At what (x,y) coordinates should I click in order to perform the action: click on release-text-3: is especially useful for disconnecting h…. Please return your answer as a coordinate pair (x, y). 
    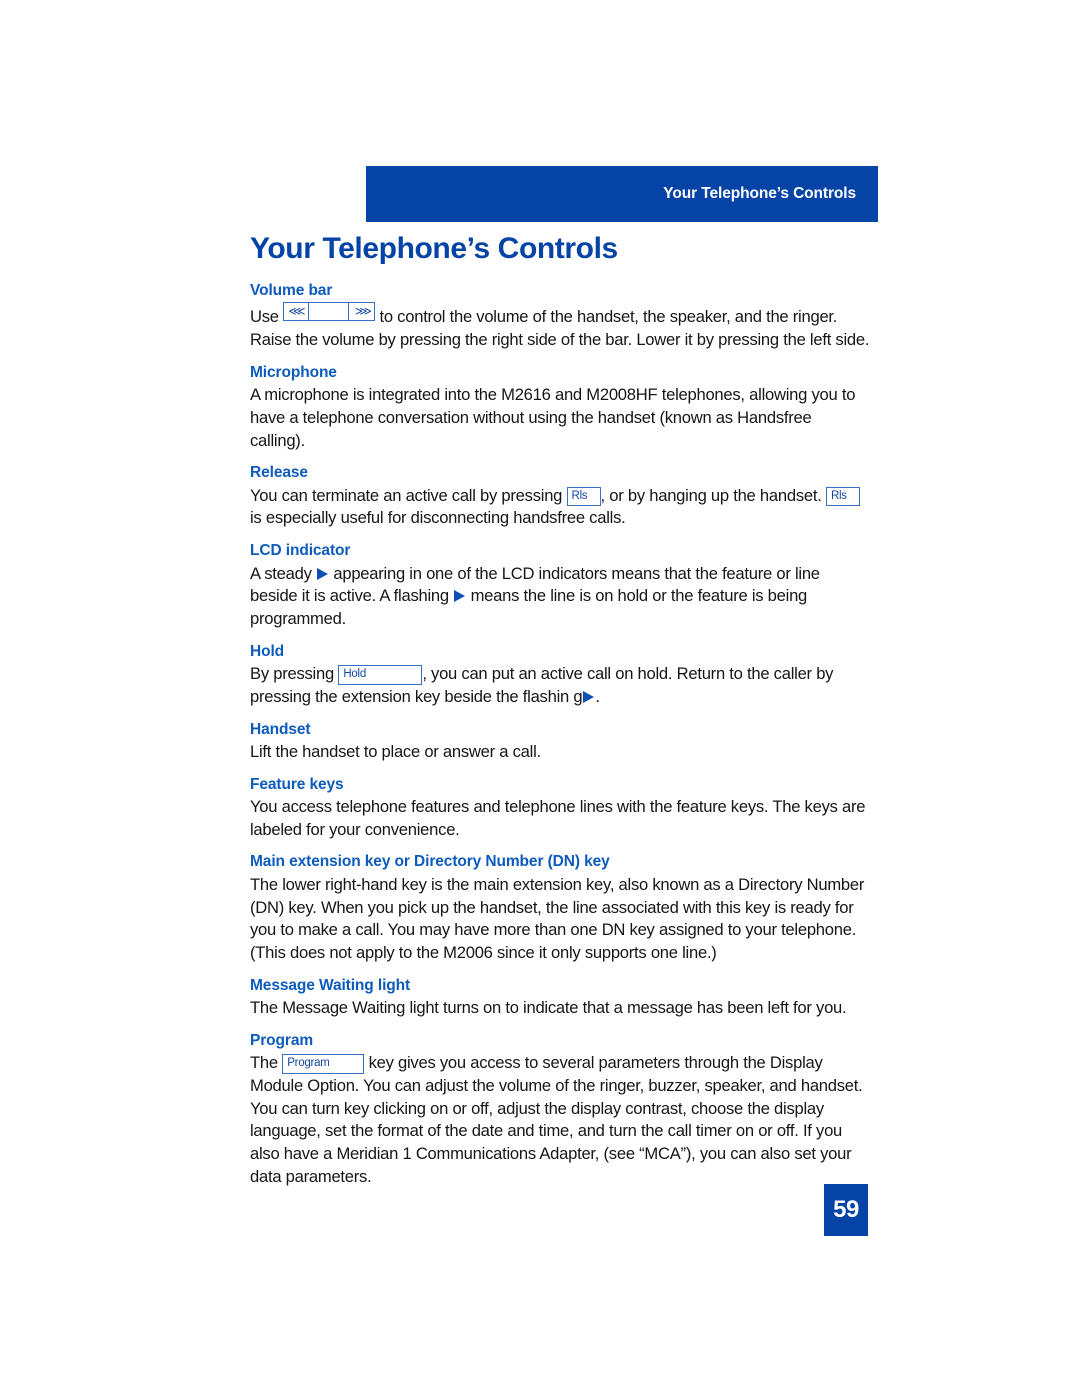
    Looking at the image, I should click on (438, 518).